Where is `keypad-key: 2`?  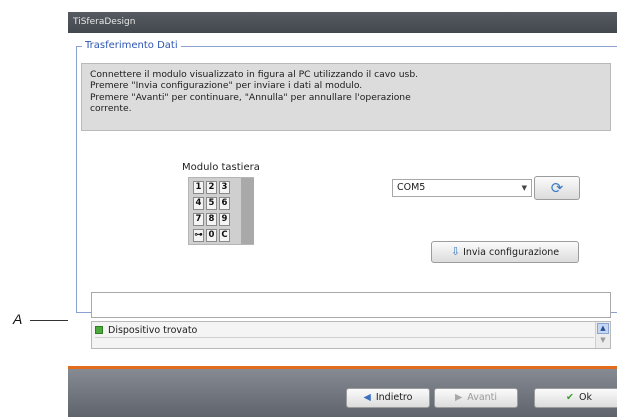
keypad-key: 2 is located at coordinates (211, 187).